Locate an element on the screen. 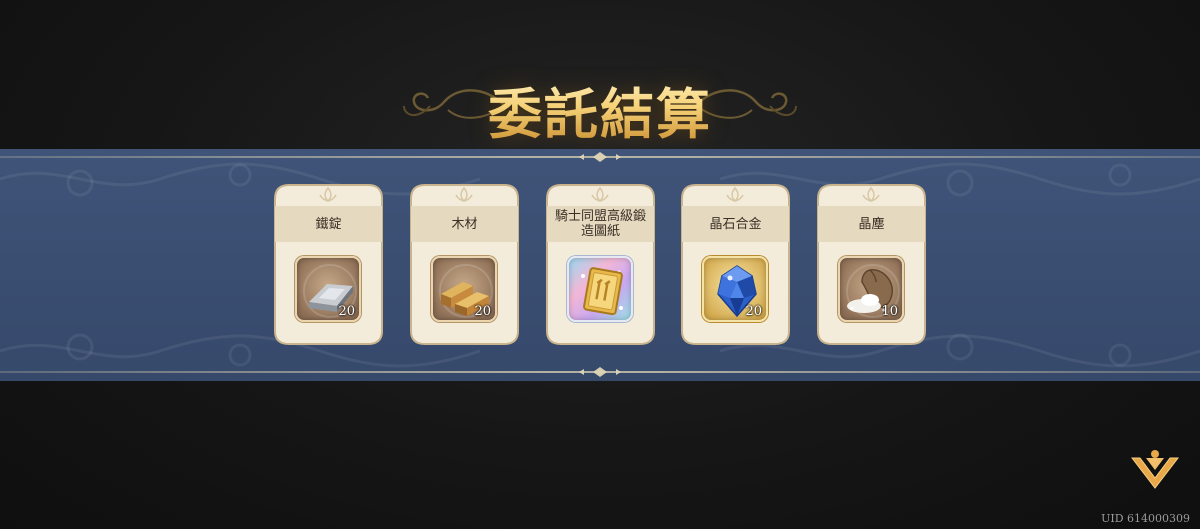 This screenshot has height=529, width=1200. blueprint-book-icon is located at coordinates (602, 291).